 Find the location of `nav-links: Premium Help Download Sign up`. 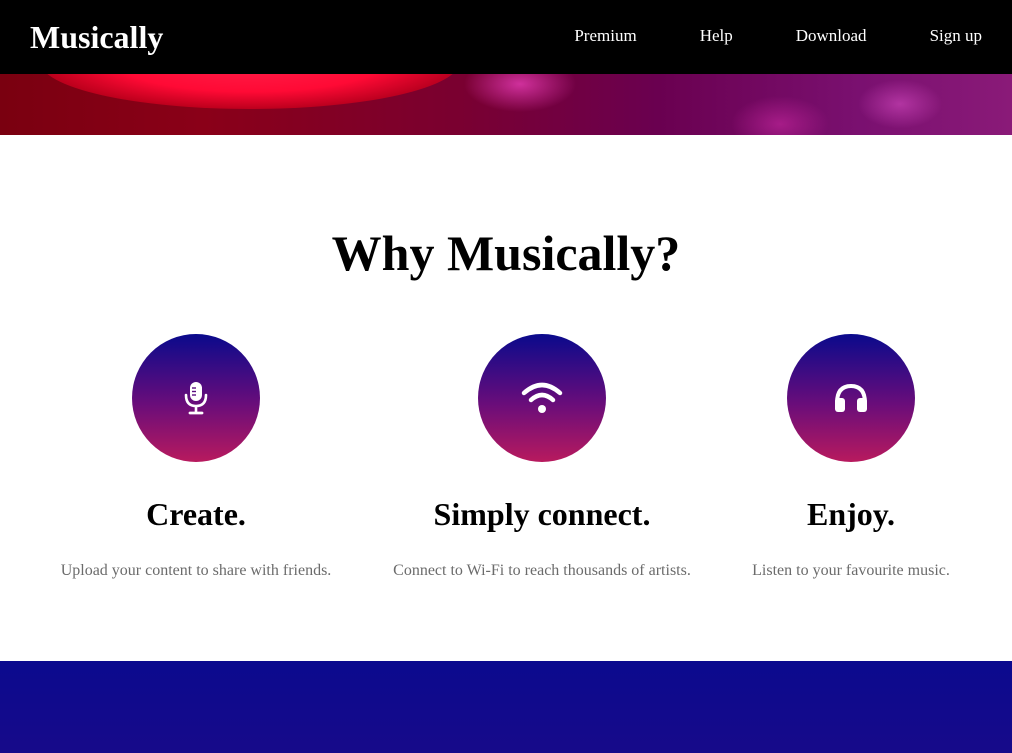

nav-links: Premium Help Download Sign up is located at coordinates (778, 36).